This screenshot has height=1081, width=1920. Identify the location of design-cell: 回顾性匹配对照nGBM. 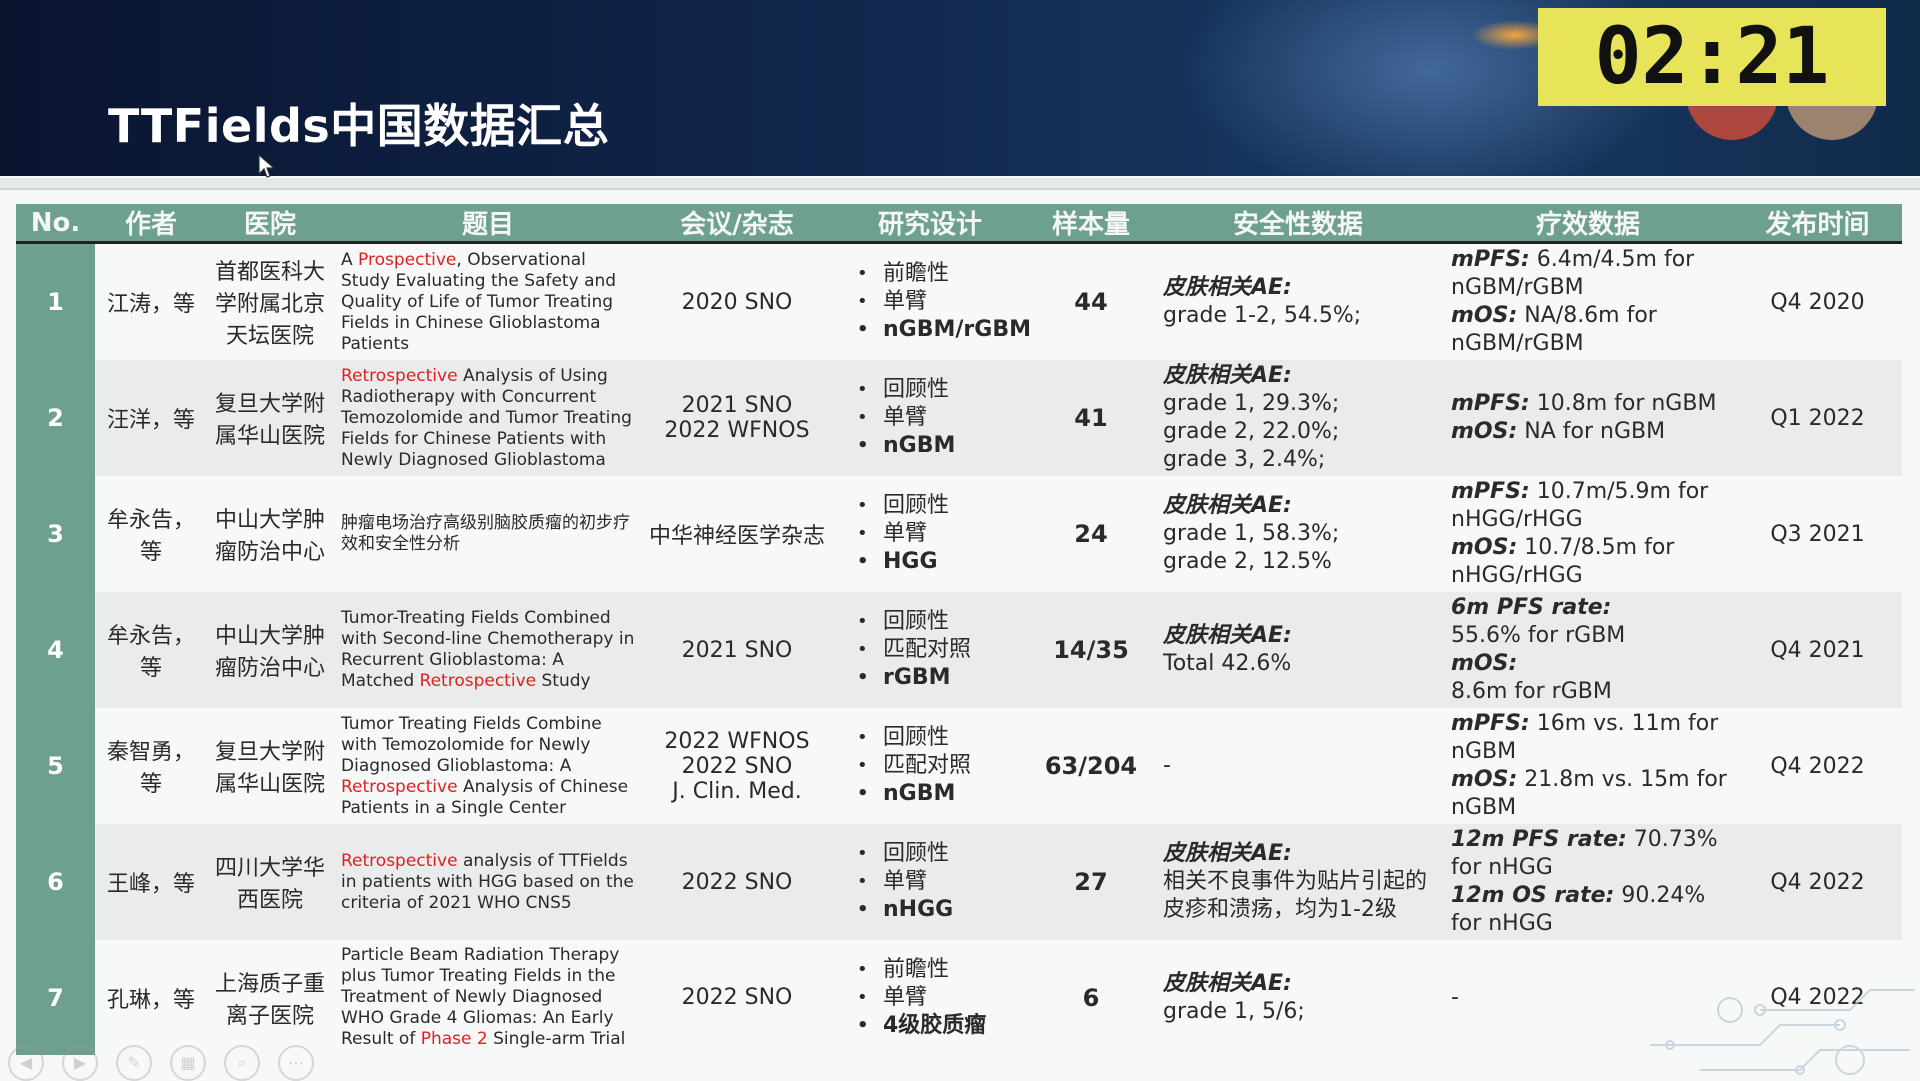
(930, 766).